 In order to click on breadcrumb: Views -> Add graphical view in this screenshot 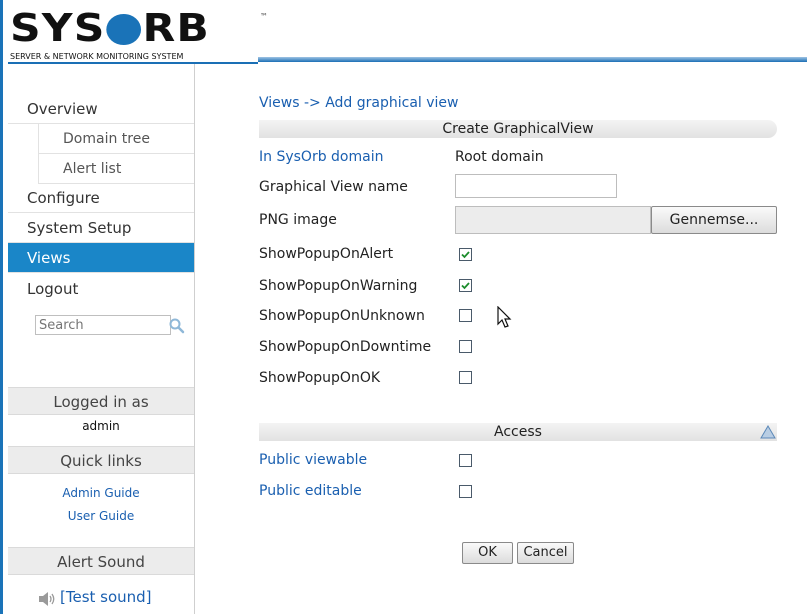, I will do `click(358, 103)`.